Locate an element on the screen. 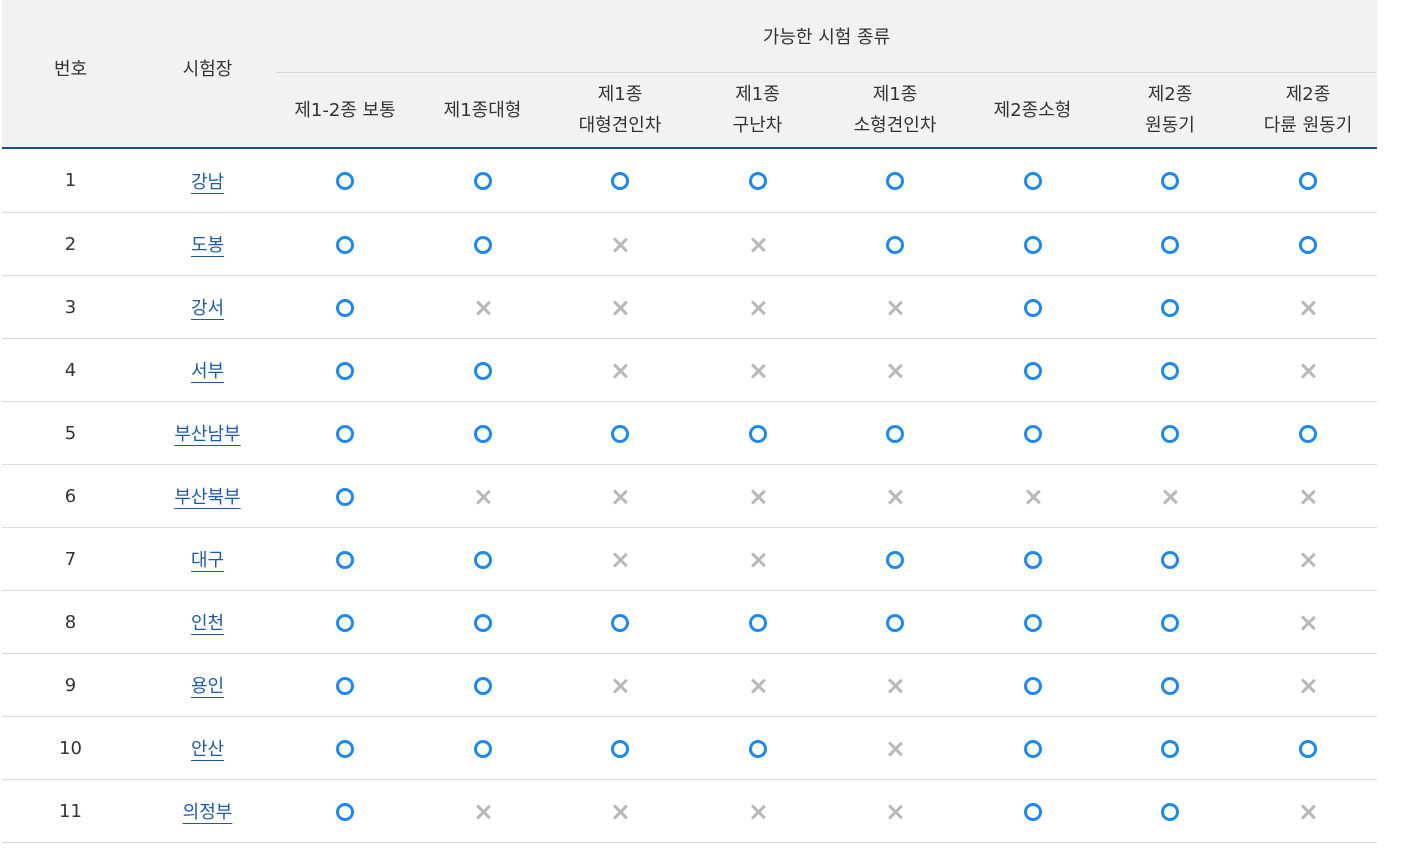 The width and height of the screenshot is (1418, 853). table-row: 6 부산북부 is located at coordinates (689, 496).